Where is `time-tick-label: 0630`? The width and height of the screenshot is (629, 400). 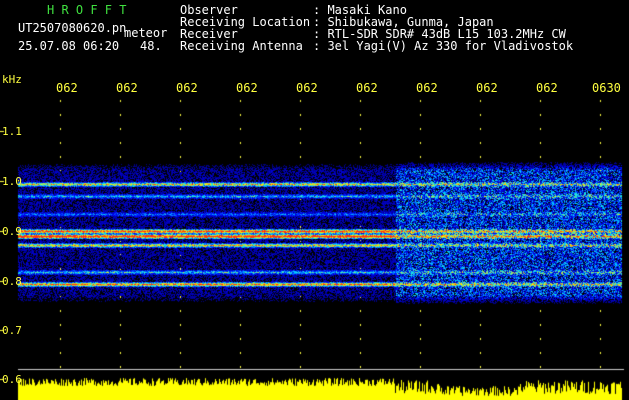
time-tick-label: 0630 is located at coordinates (606, 88).